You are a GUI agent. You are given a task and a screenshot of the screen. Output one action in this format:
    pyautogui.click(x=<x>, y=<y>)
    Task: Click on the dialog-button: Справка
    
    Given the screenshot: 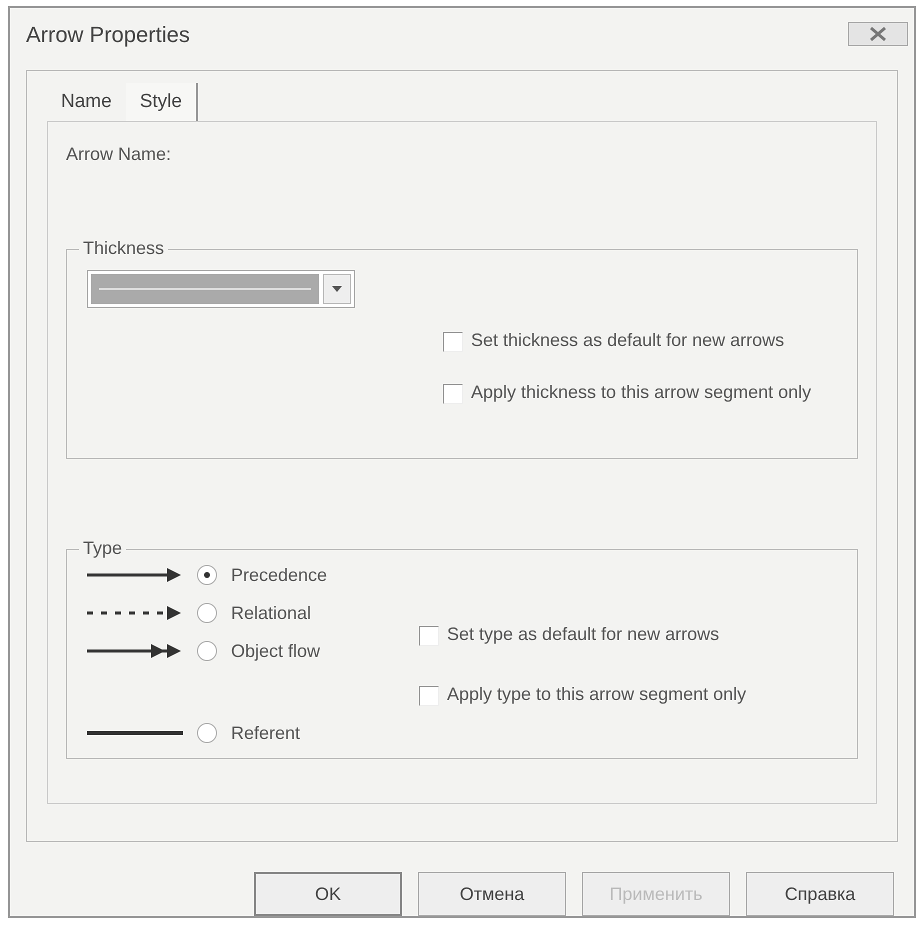 What is the action you would take?
    pyautogui.click(x=820, y=894)
    